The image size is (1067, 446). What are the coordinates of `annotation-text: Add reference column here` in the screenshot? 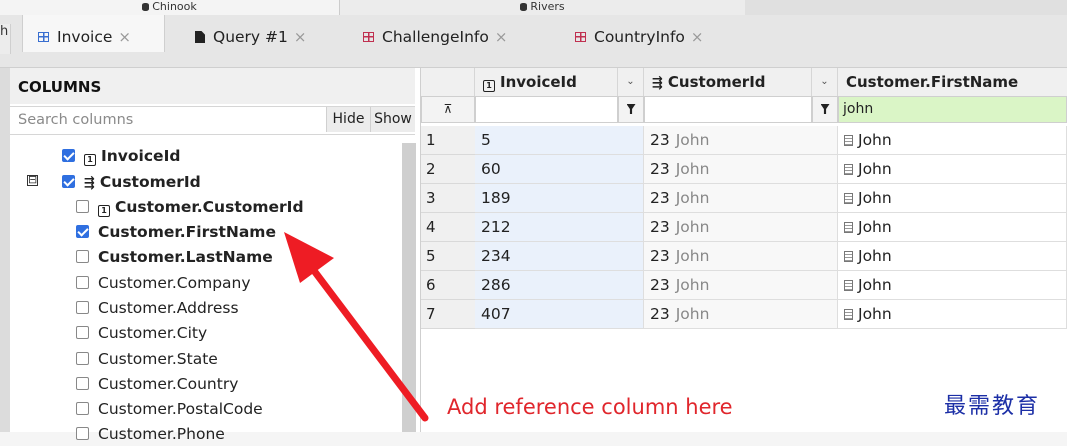 It's located at (590, 407).